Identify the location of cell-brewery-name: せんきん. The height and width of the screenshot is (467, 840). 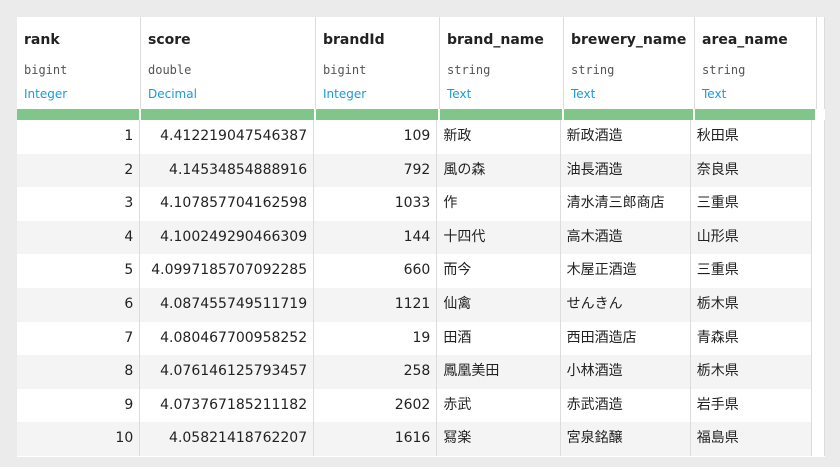
(625, 304).